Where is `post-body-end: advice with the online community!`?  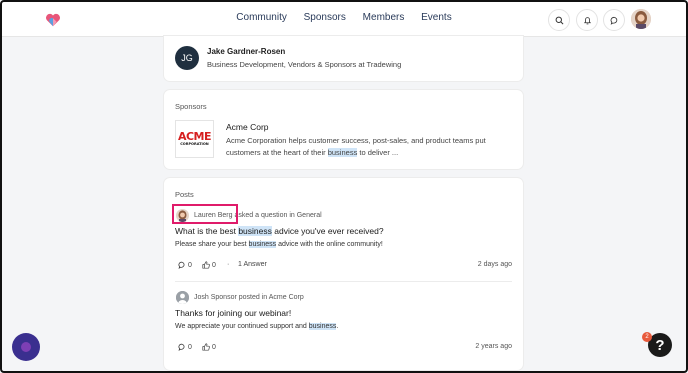
post-body-end: advice with the online community! is located at coordinates (329, 244).